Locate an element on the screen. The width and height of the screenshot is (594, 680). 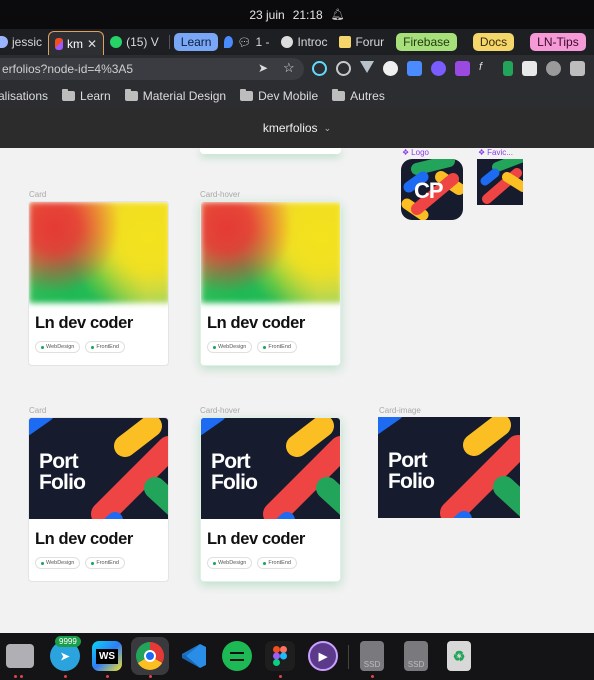
frame-label-card-image: Card-image is located at coordinates (400, 410).